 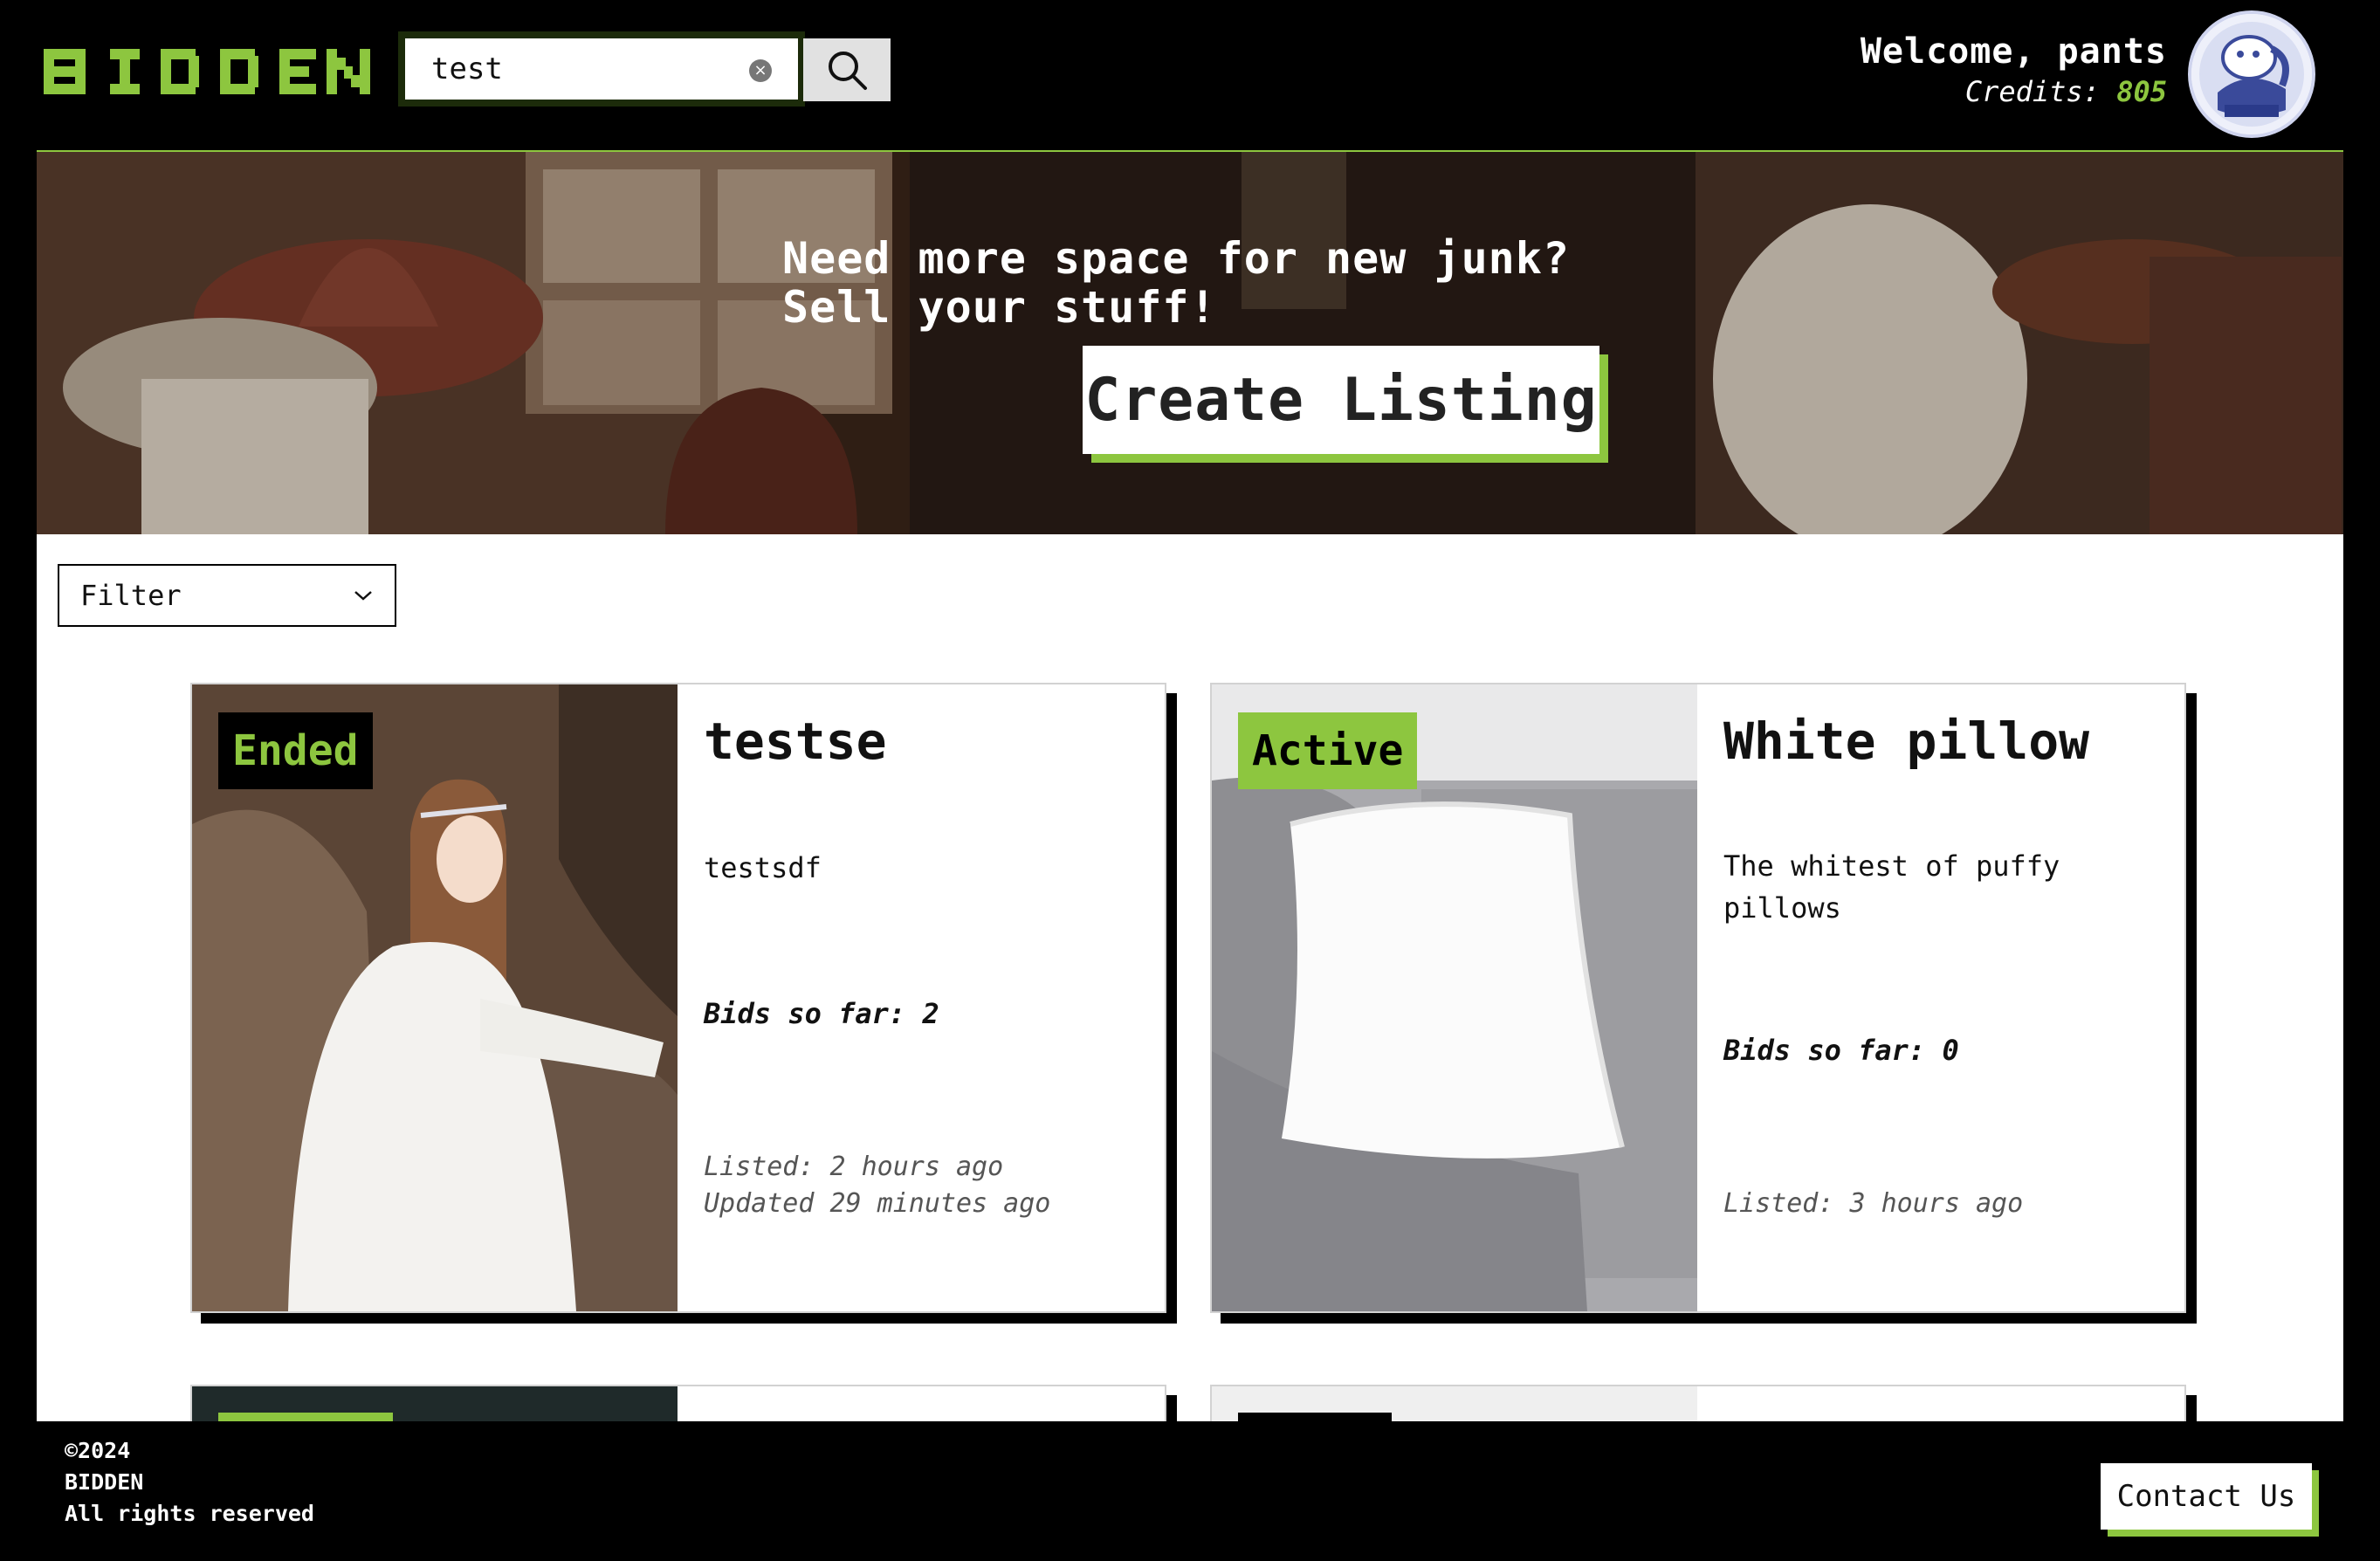 I want to click on listing-image: Ended, so click(x=435, y=997).